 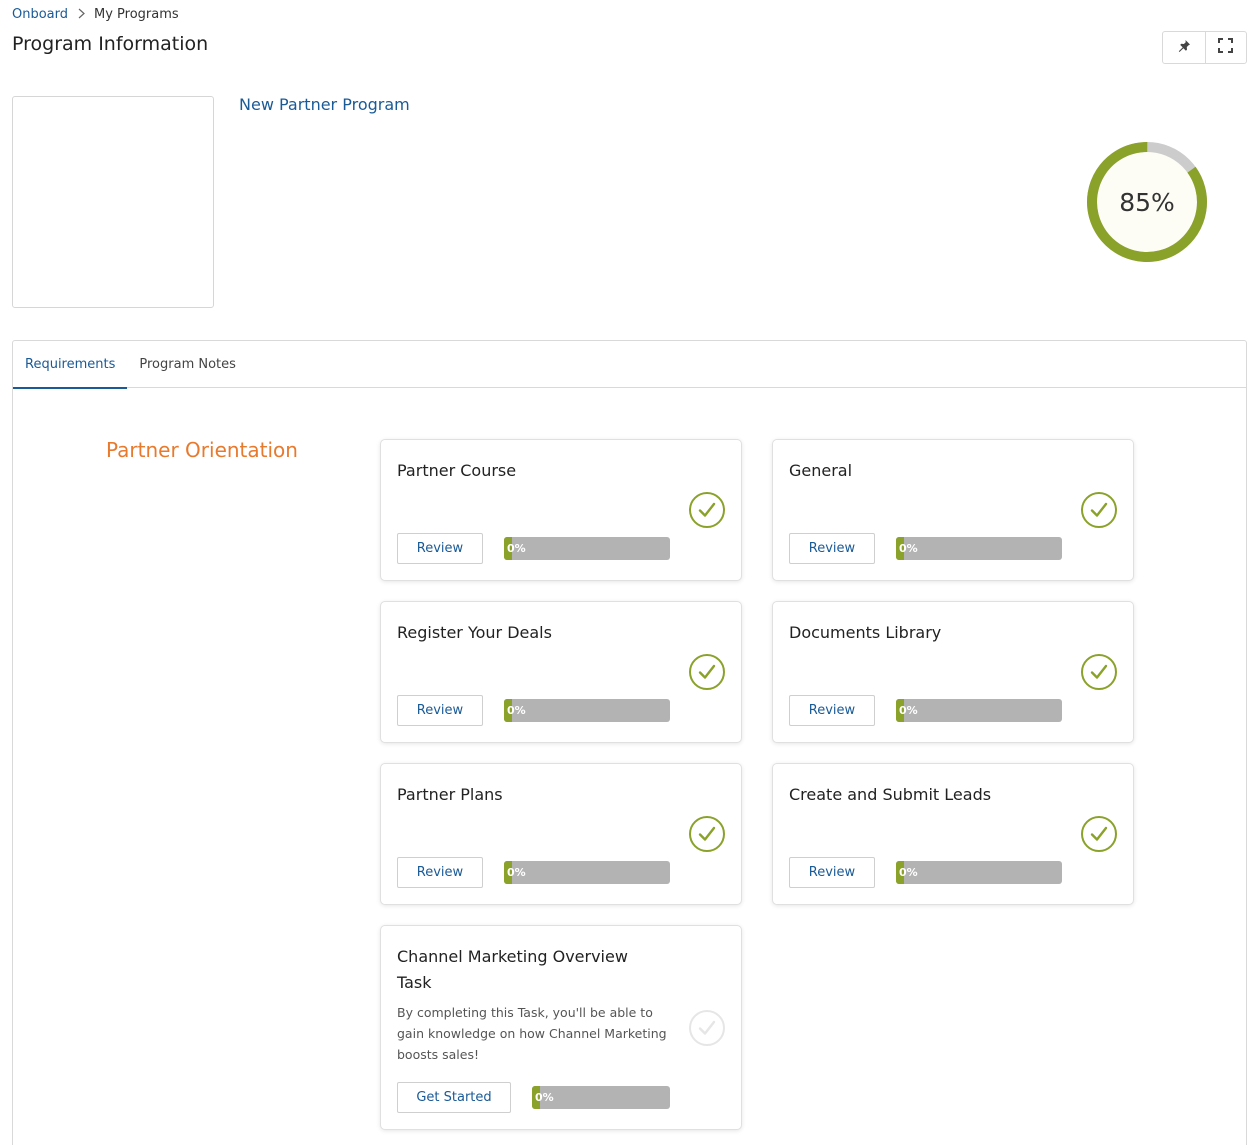 What do you see at coordinates (561, 672) in the screenshot?
I see `task-card: Register Your Deals Review 0%` at bounding box center [561, 672].